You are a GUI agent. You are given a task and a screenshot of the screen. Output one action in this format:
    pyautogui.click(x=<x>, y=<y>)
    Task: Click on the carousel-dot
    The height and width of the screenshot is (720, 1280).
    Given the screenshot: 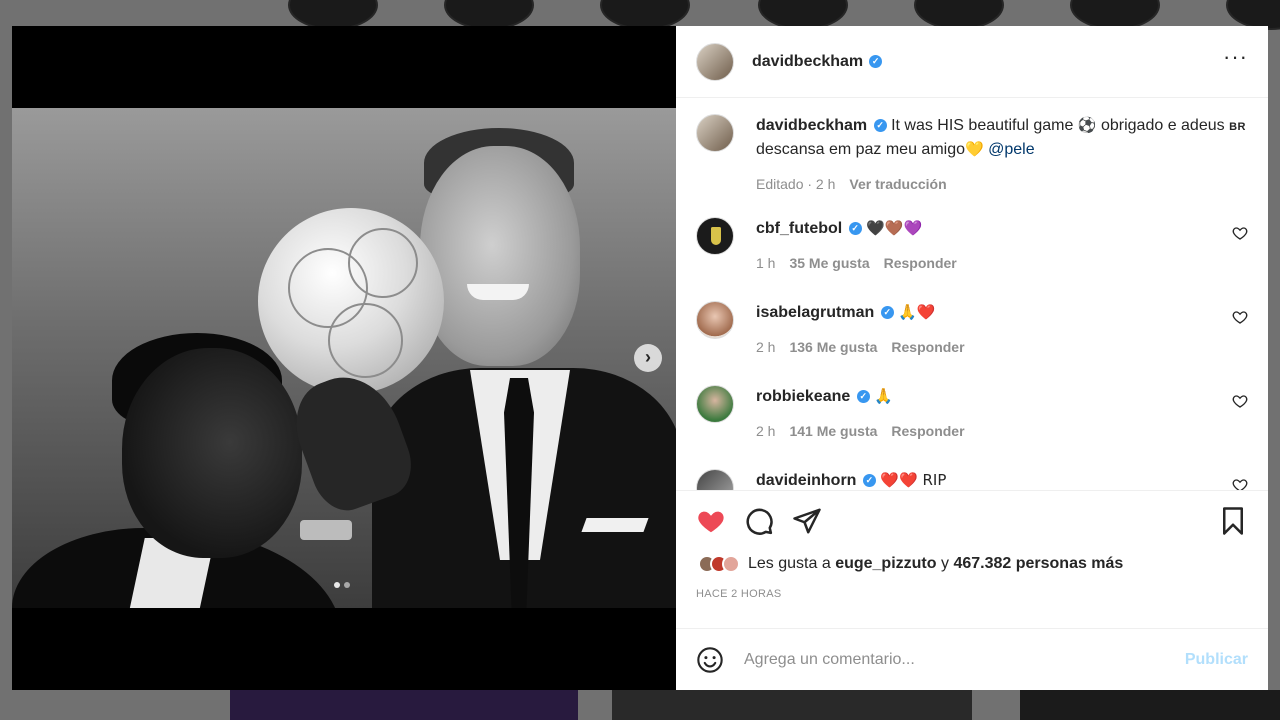 What is the action you would take?
    pyautogui.click(x=347, y=585)
    